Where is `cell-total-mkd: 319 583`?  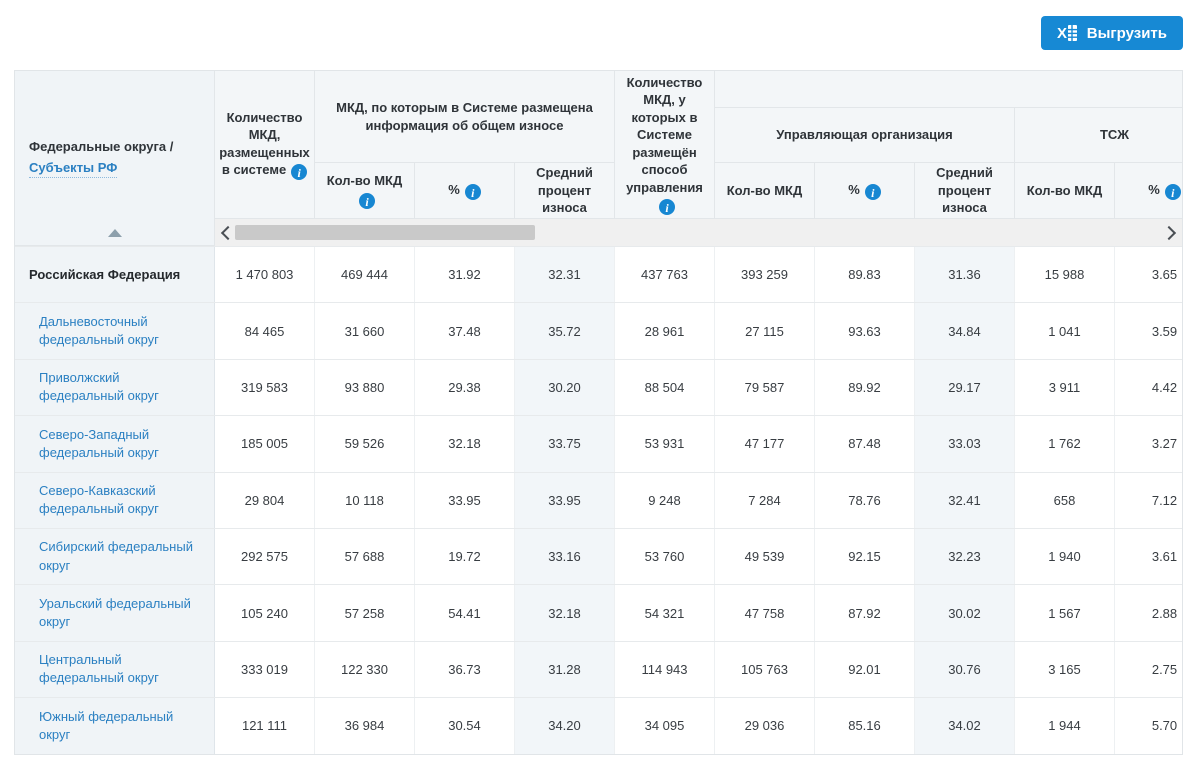
cell-total-mkd: 319 583 is located at coordinates (265, 387).